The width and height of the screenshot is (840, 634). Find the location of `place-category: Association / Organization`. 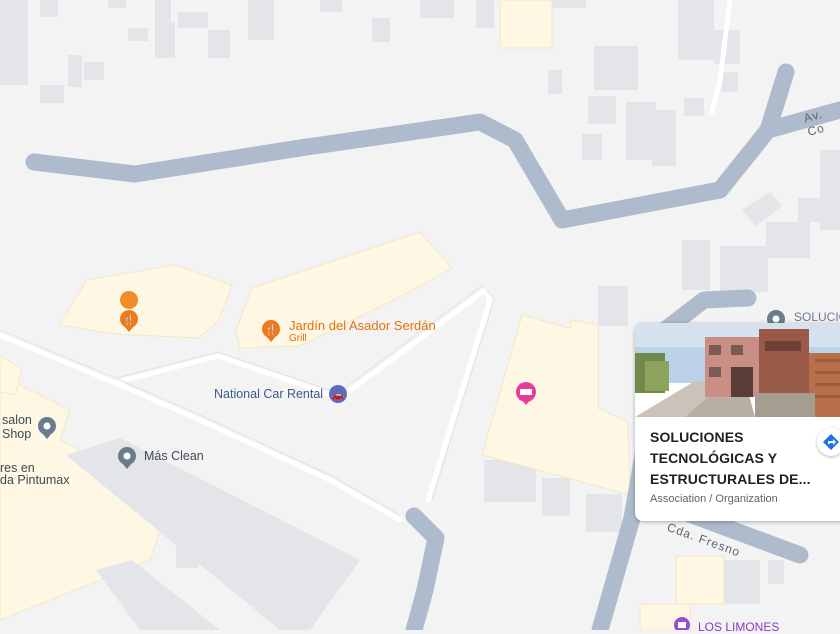

place-category: Association / Organization is located at coordinates (714, 499).